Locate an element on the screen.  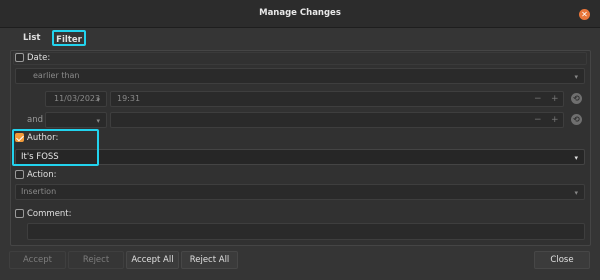
action-select: Insertion ▾ is located at coordinates (300, 192).